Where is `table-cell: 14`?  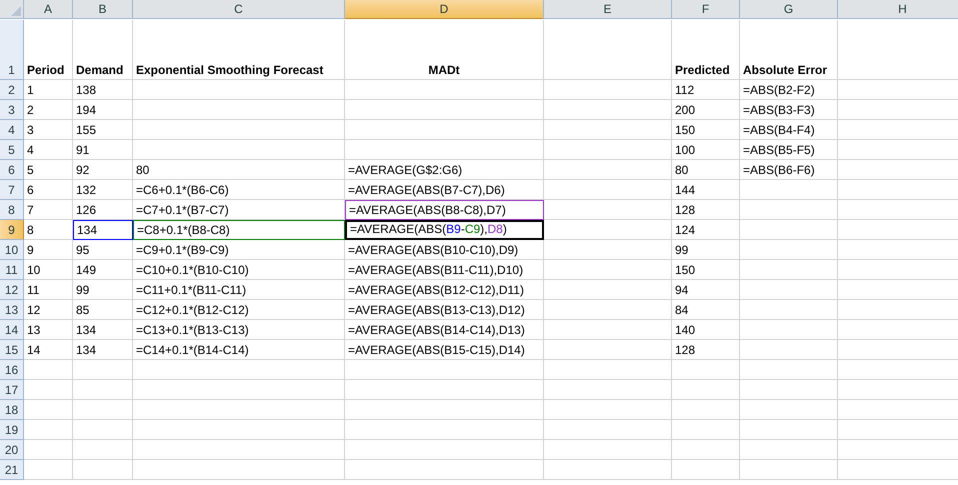
table-cell: 14 is located at coordinates (48, 350).